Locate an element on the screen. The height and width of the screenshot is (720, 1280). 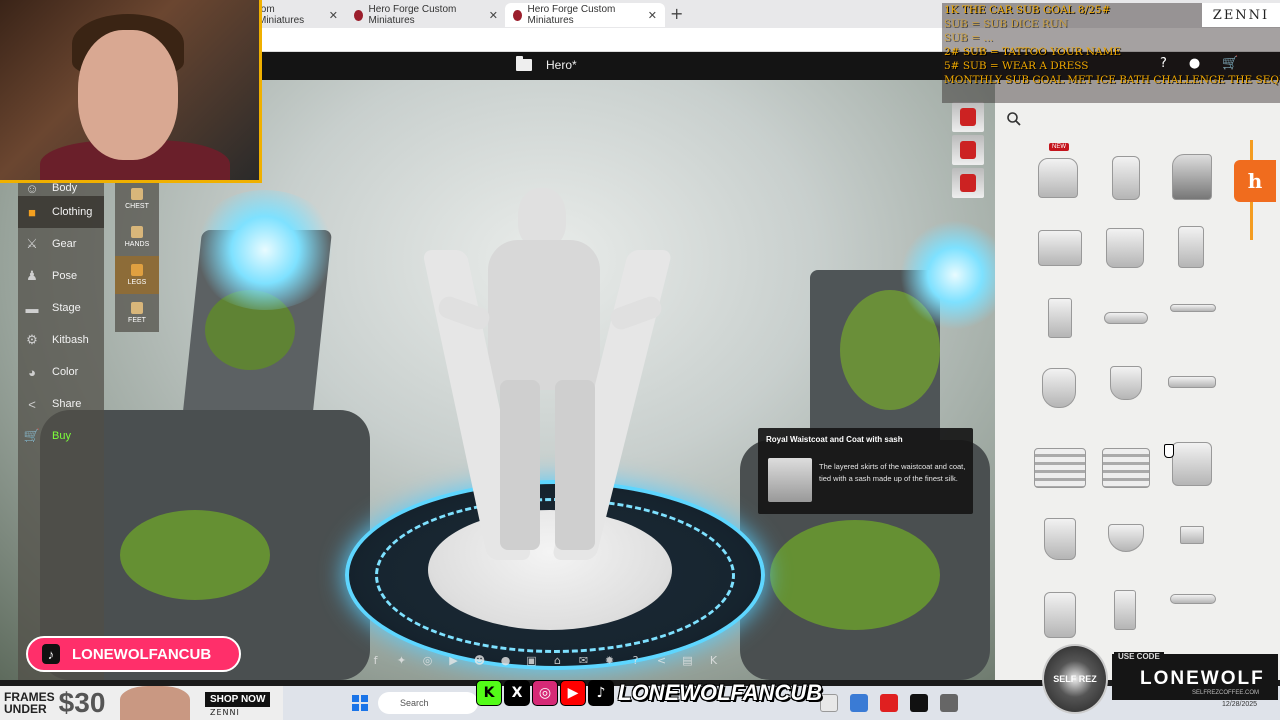
subnav-hands: HANDS is located at coordinates (137, 237).